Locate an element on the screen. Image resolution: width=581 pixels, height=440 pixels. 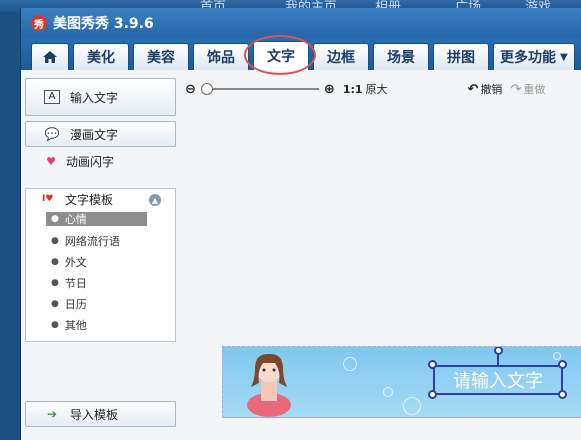
annotation-circle is located at coordinates (280, 55).